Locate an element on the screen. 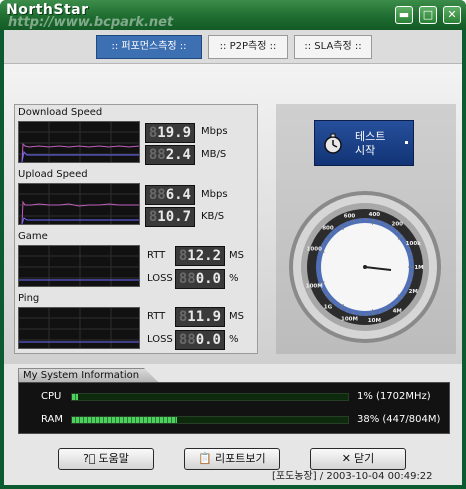 This screenshot has height=489, width=466. game-rtt-unit: MS is located at coordinates (236, 255).